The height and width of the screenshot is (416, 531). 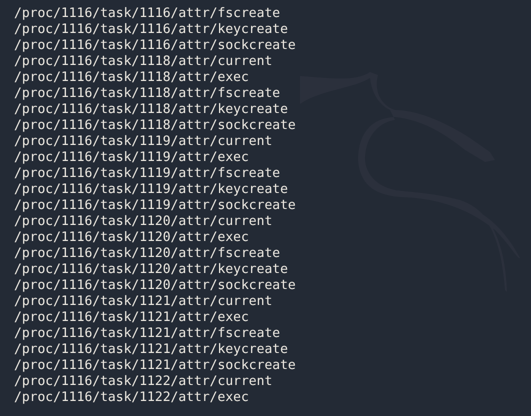 What do you see at coordinates (151, 270) in the screenshot?
I see `output-line: /proc/1116/task/1120/attr/keycreate` at bounding box center [151, 270].